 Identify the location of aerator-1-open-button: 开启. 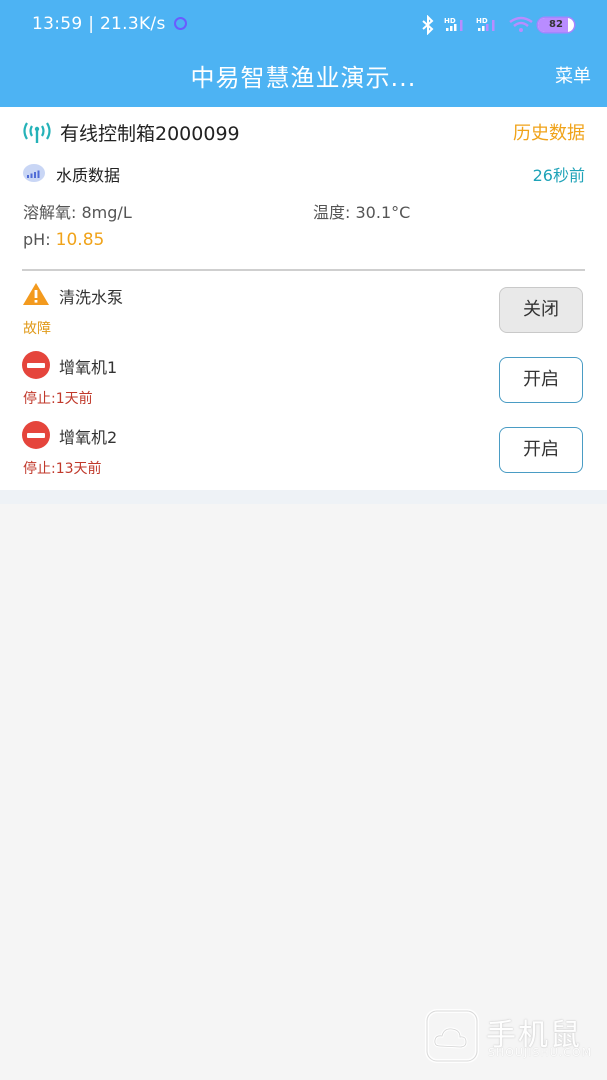
(541, 380).